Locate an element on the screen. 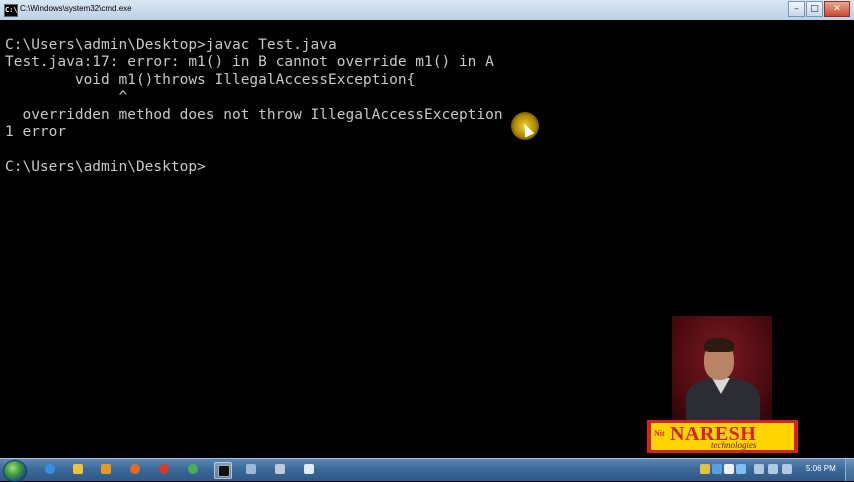  close-button: ✕ is located at coordinates (837, 9).